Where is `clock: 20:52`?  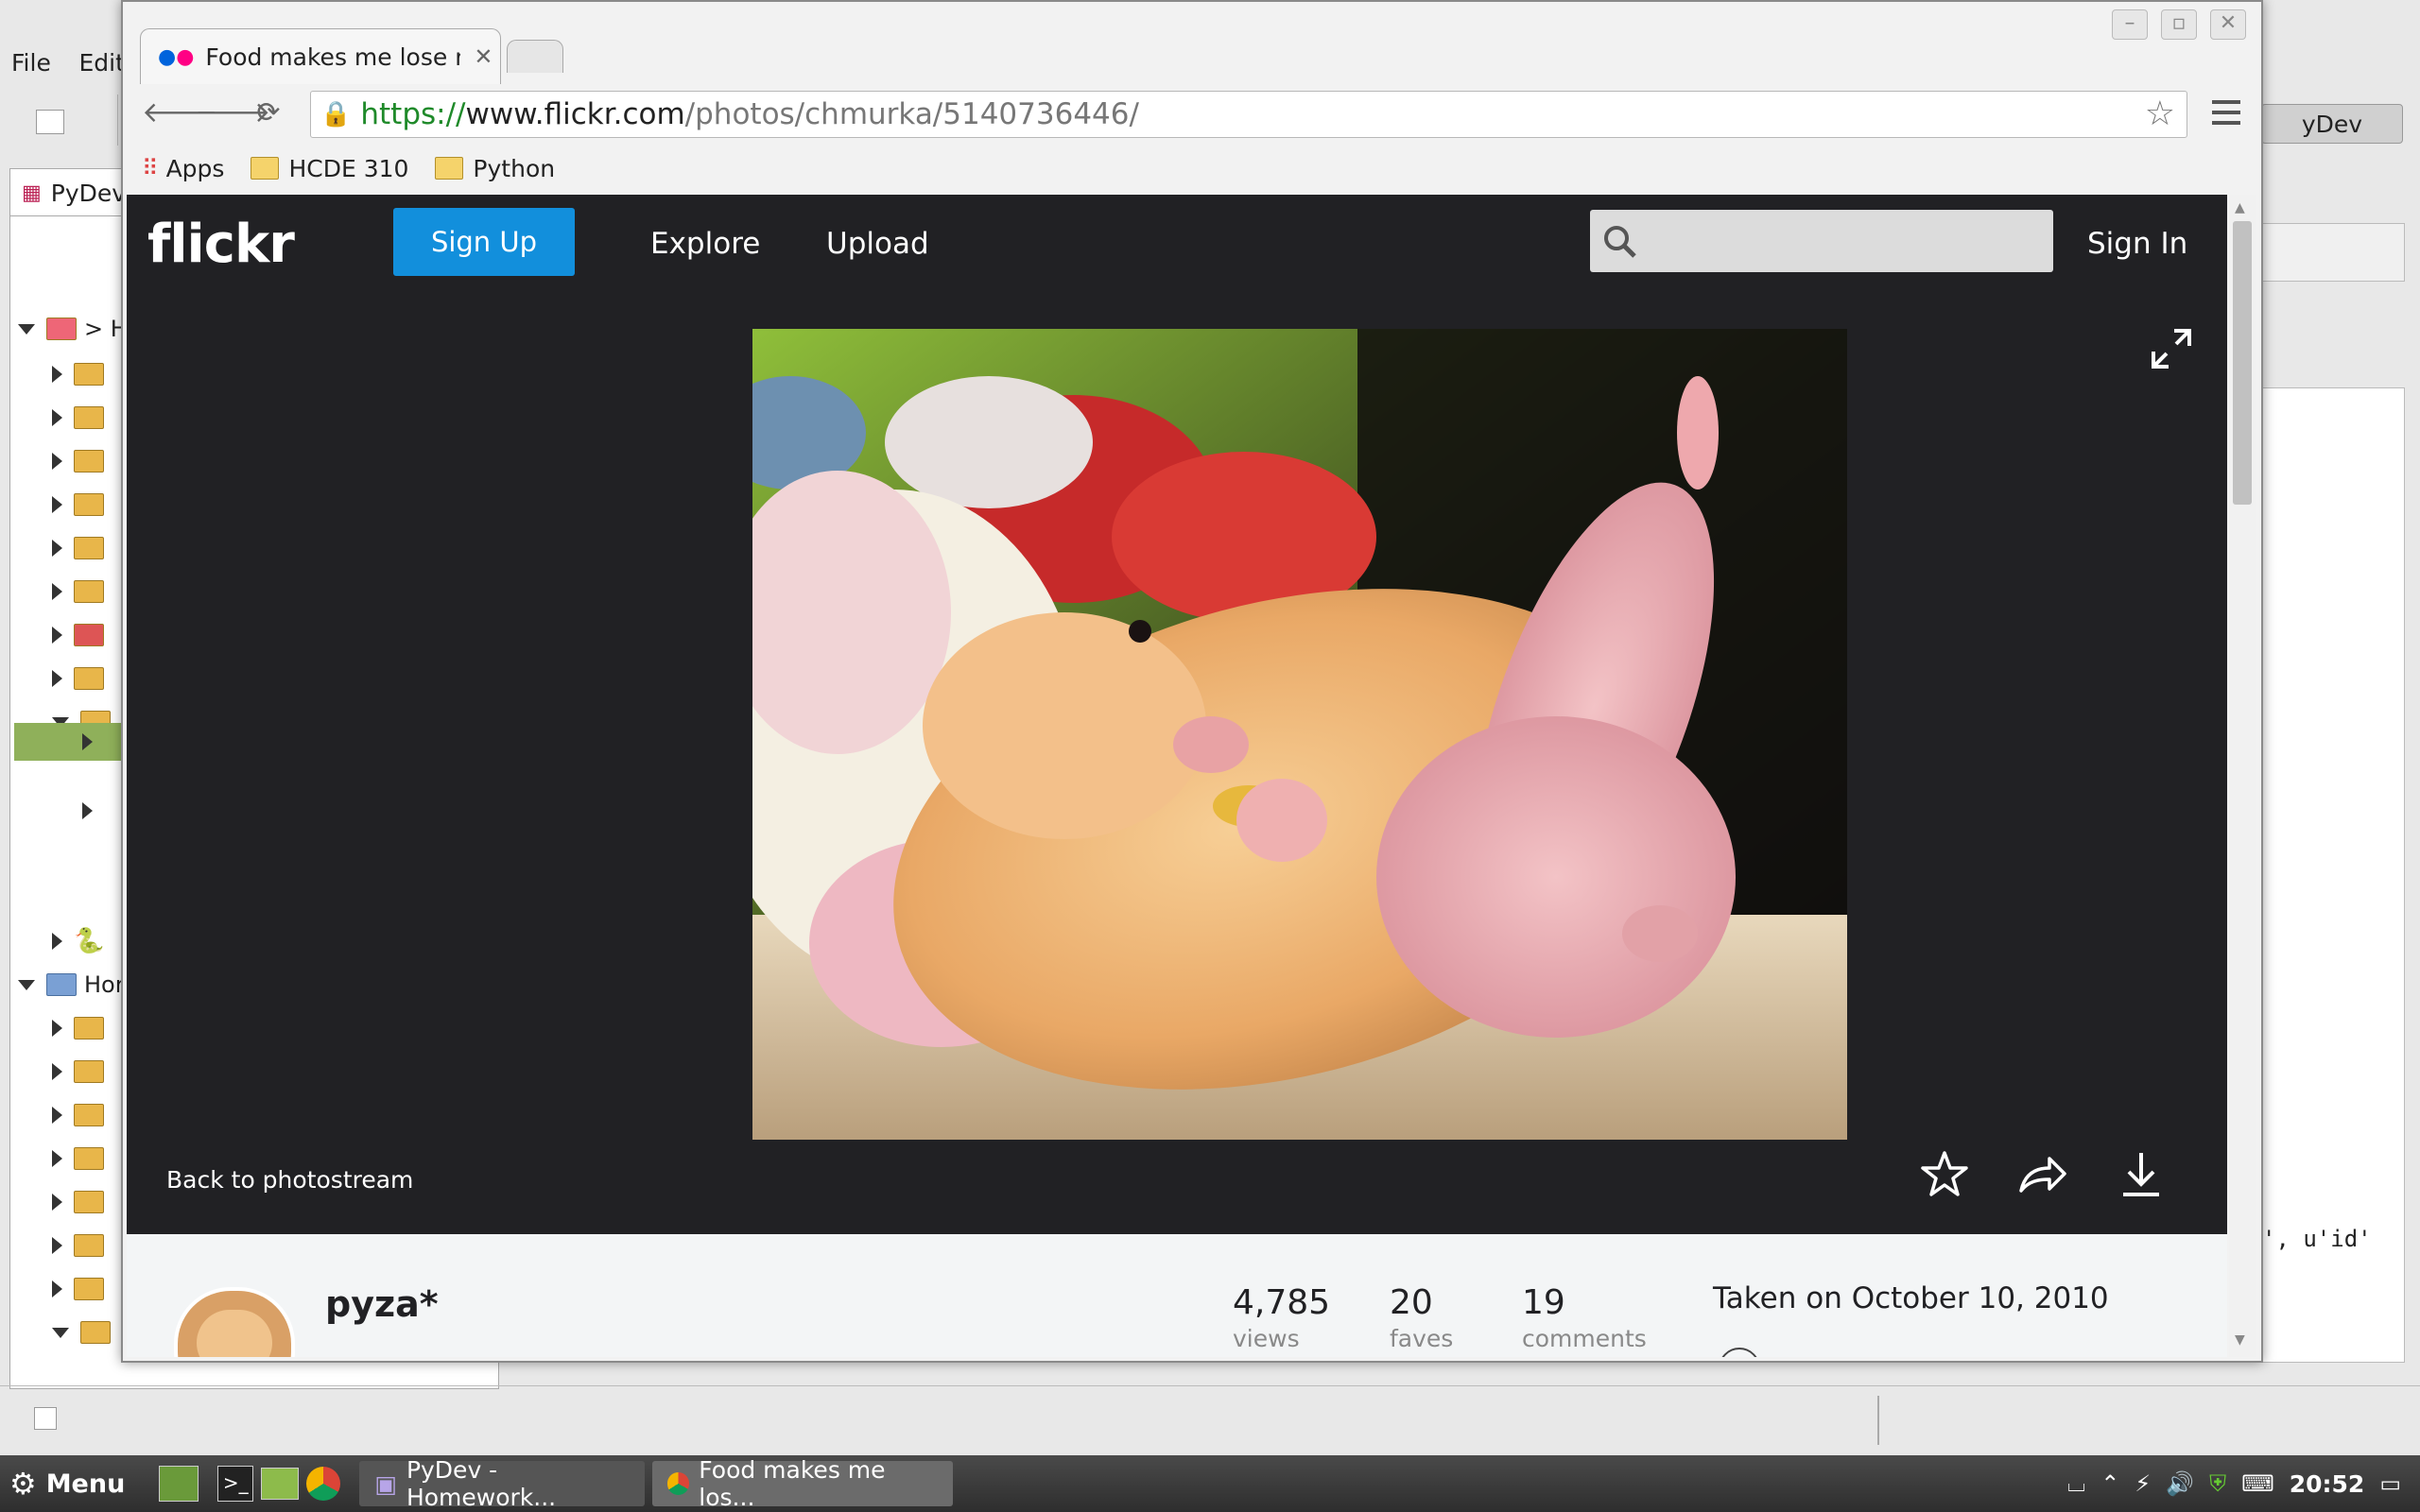
clock: 20:52 is located at coordinates (2327, 1484).